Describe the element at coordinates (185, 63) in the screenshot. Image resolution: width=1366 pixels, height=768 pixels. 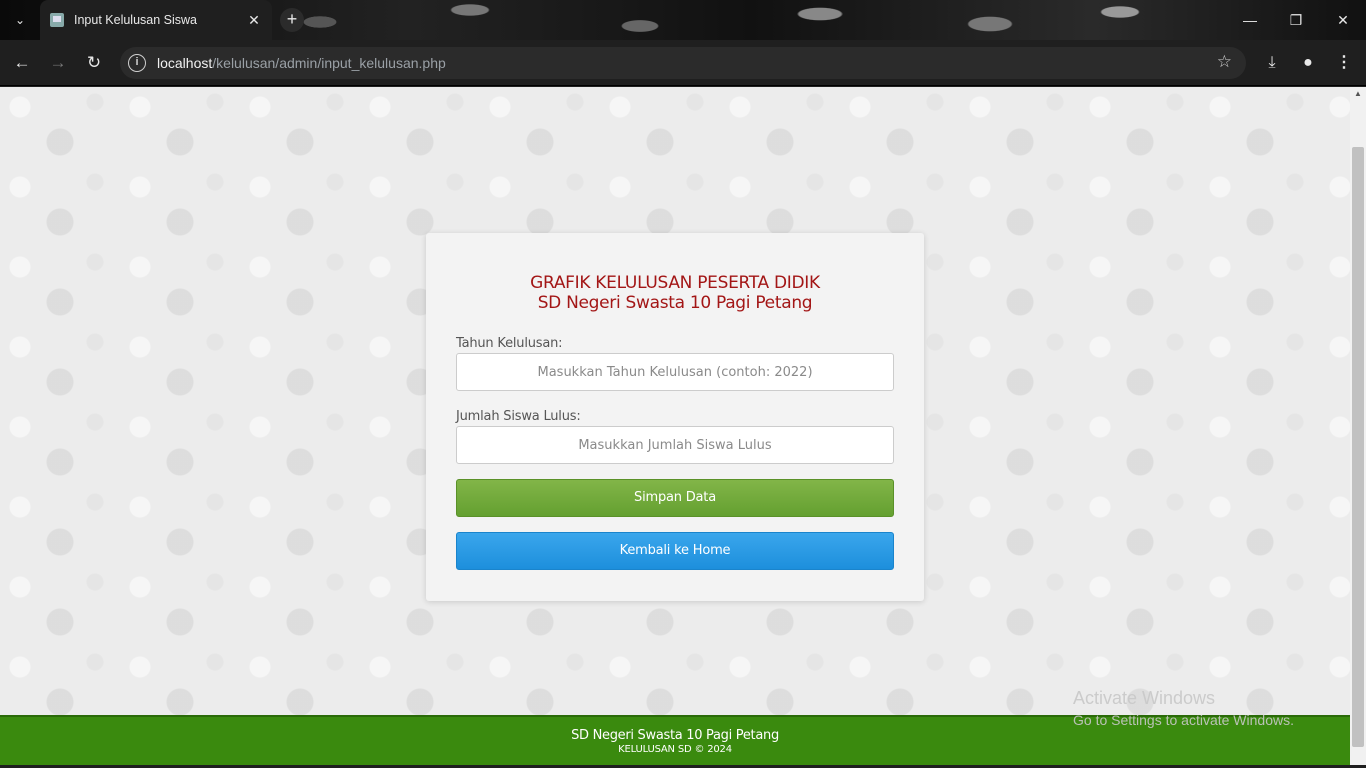
I see `url-host: localhost` at that location.